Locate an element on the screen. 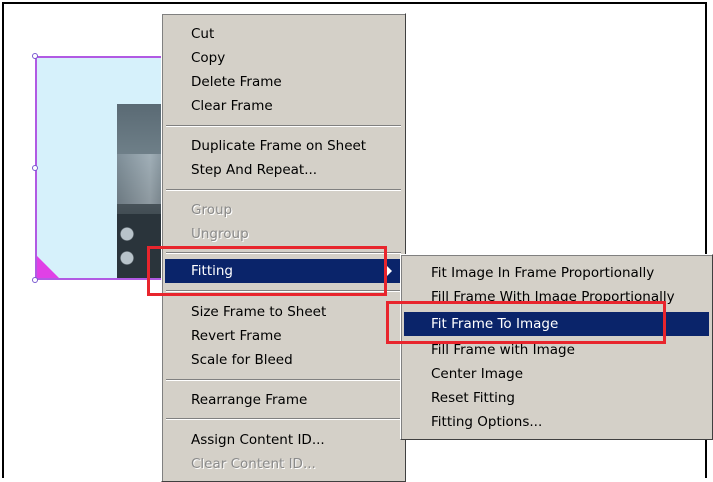  submenu-item-center-image: Center Image is located at coordinates (556, 374).